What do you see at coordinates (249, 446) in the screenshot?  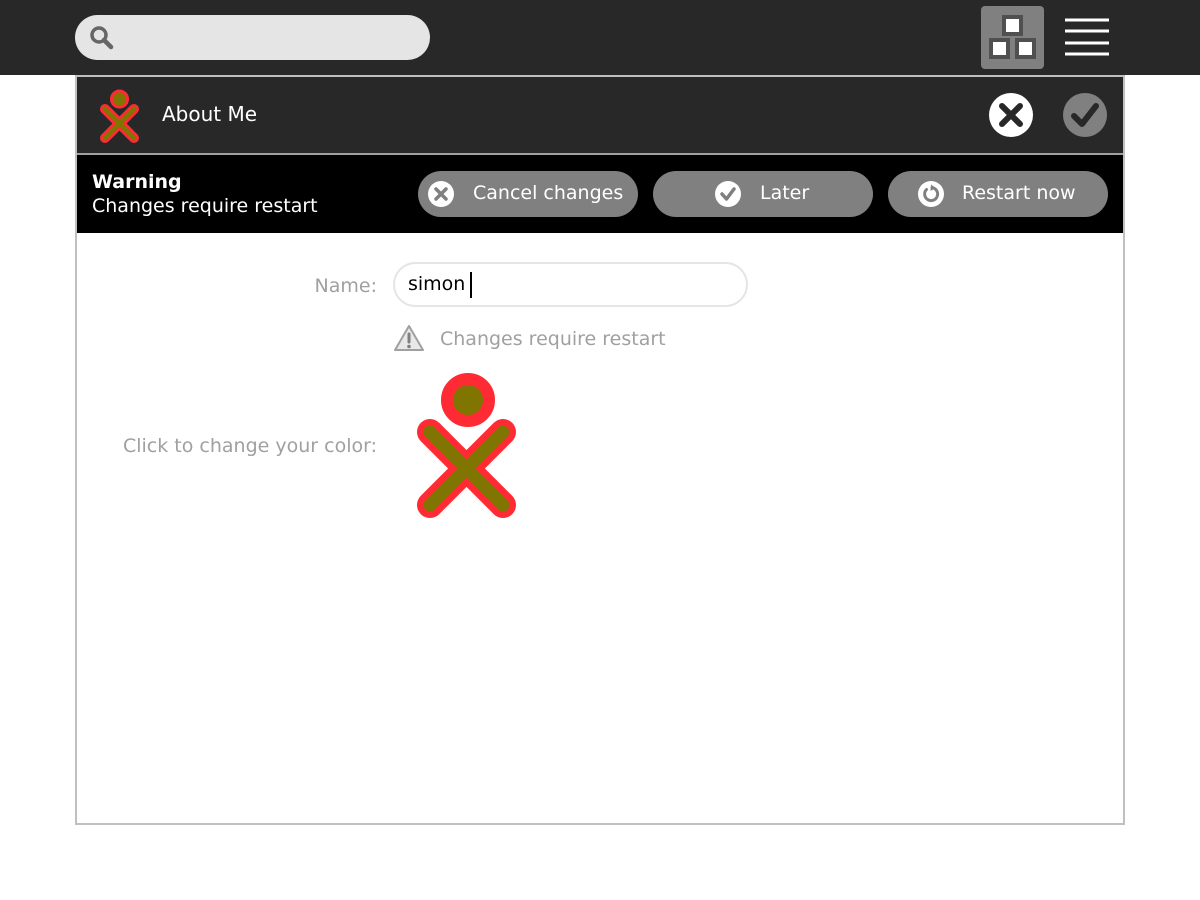 I see `color-label: Click to change your color:` at bounding box center [249, 446].